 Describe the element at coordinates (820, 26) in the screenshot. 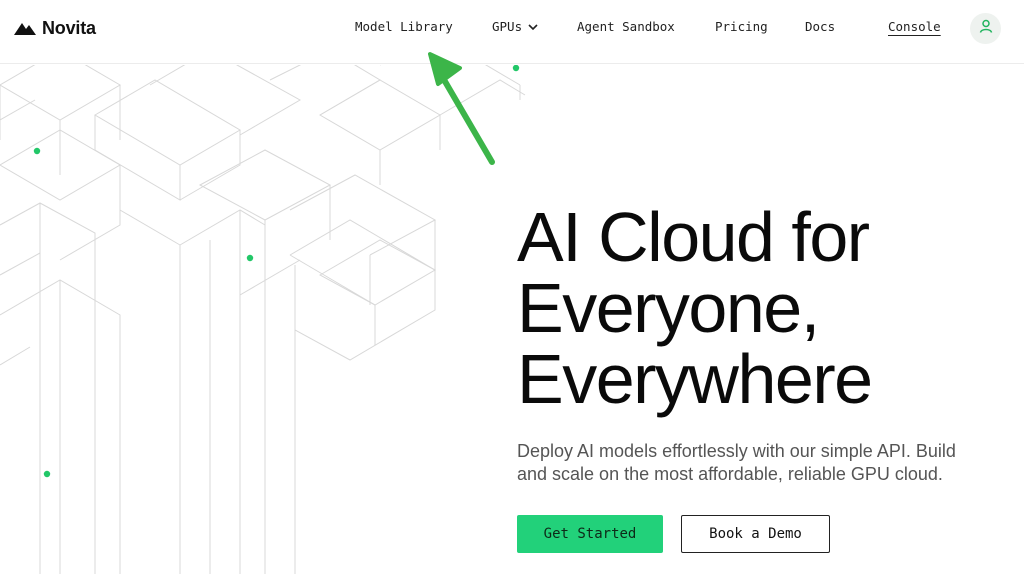

I see `nav-docs: Docs` at that location.